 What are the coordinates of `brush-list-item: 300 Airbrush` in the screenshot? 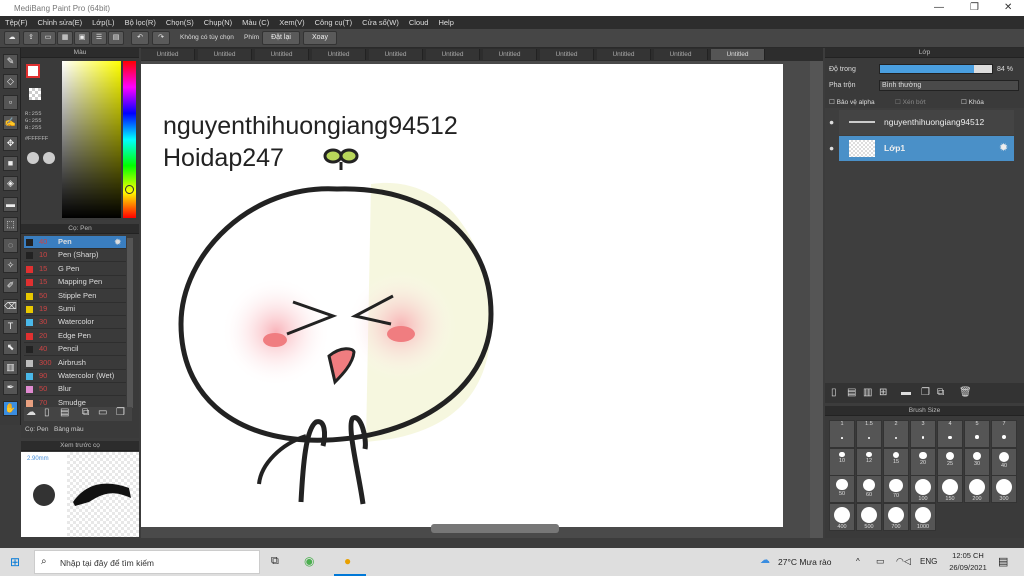 It's located at (75, 363).